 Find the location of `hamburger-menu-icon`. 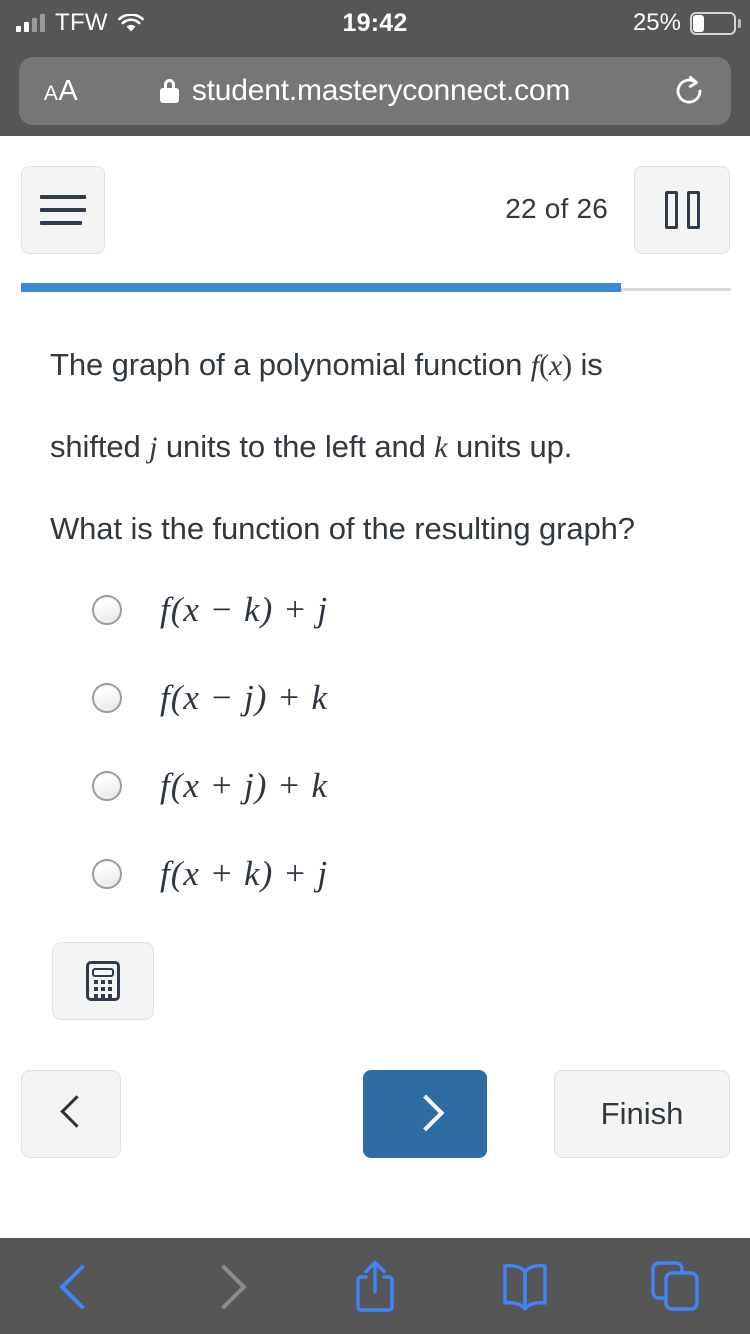

hamburger-menu-icon is located at coordinates (63, 210).